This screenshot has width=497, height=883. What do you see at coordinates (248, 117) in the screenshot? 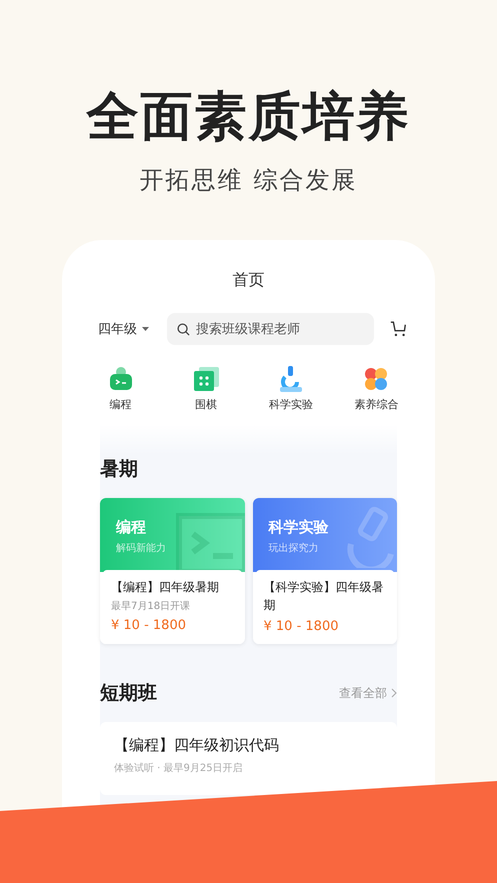
I see `headline: 全面素质培养` at bounding box center [248, 117].